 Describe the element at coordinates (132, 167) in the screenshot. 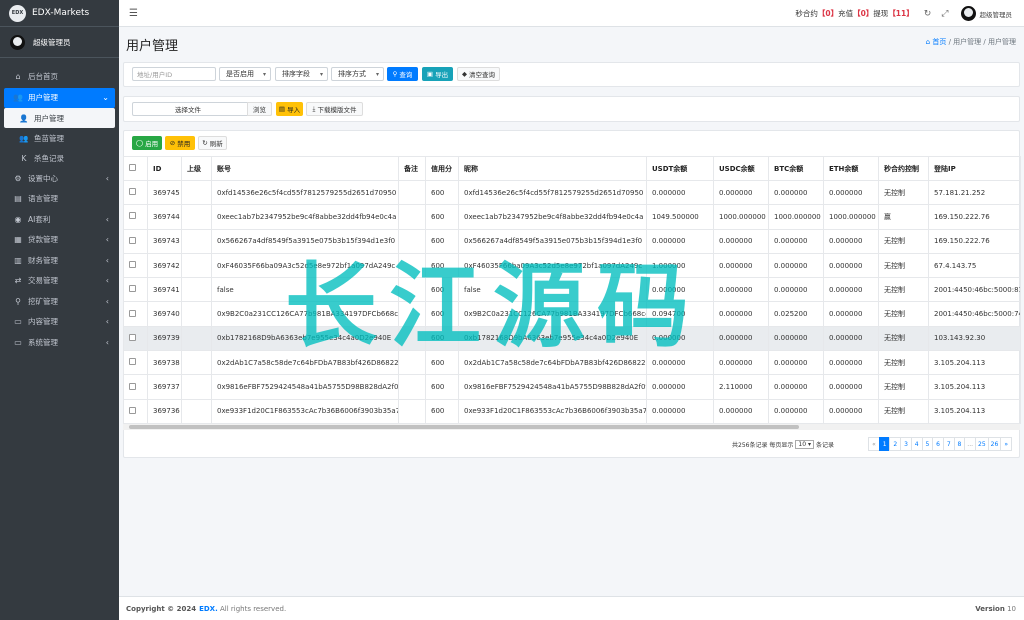

I see `select-all-checkbox` at that location.